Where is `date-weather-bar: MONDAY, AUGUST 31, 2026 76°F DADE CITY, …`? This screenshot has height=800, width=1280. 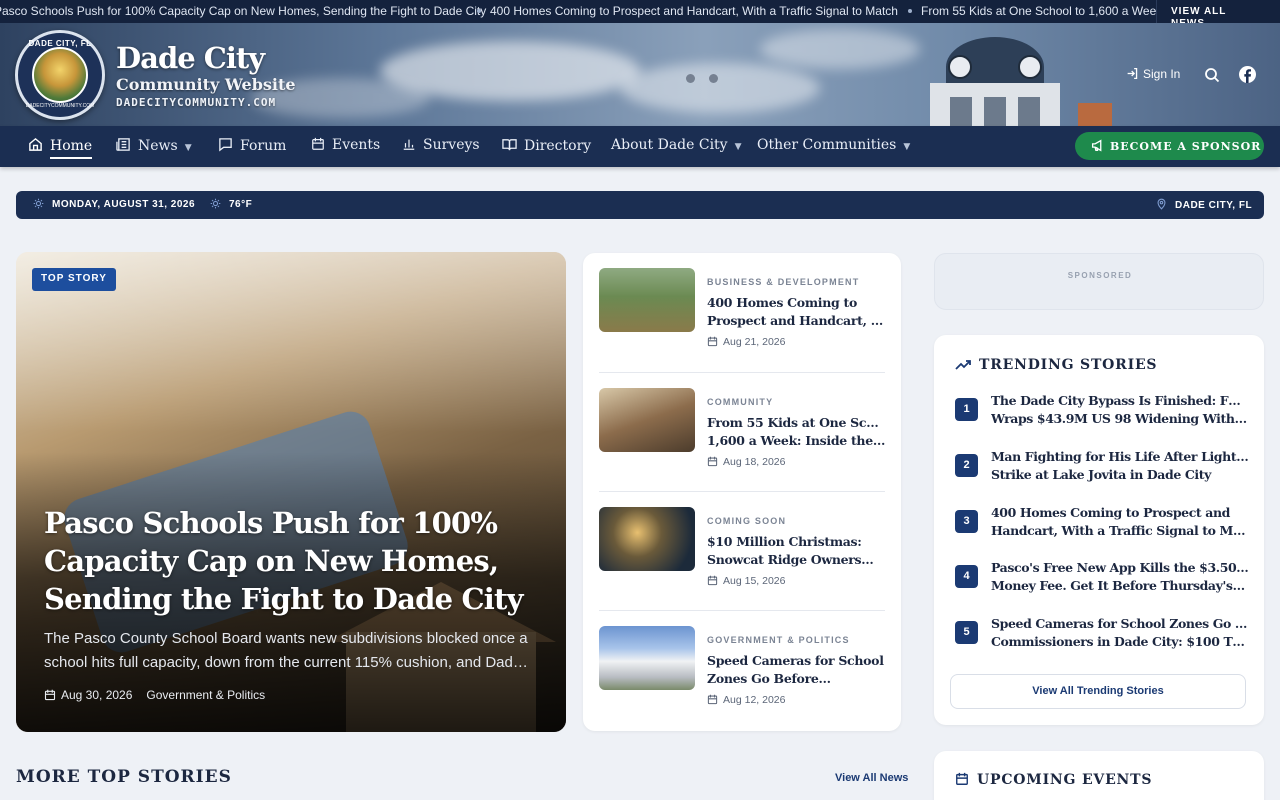
date-weather-bar: MONDAY, AUGUST 31, 2026 76°F DADE CITY, … is located at coordinates (640, 205).